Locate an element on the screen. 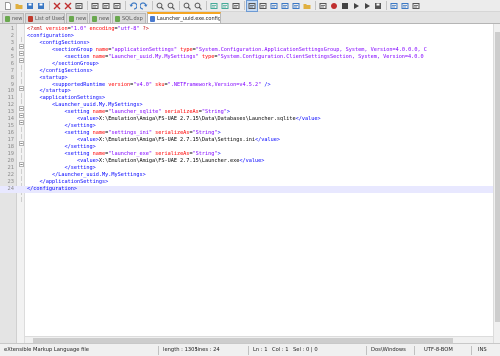  print-icon is located at coordinates (79, 6).